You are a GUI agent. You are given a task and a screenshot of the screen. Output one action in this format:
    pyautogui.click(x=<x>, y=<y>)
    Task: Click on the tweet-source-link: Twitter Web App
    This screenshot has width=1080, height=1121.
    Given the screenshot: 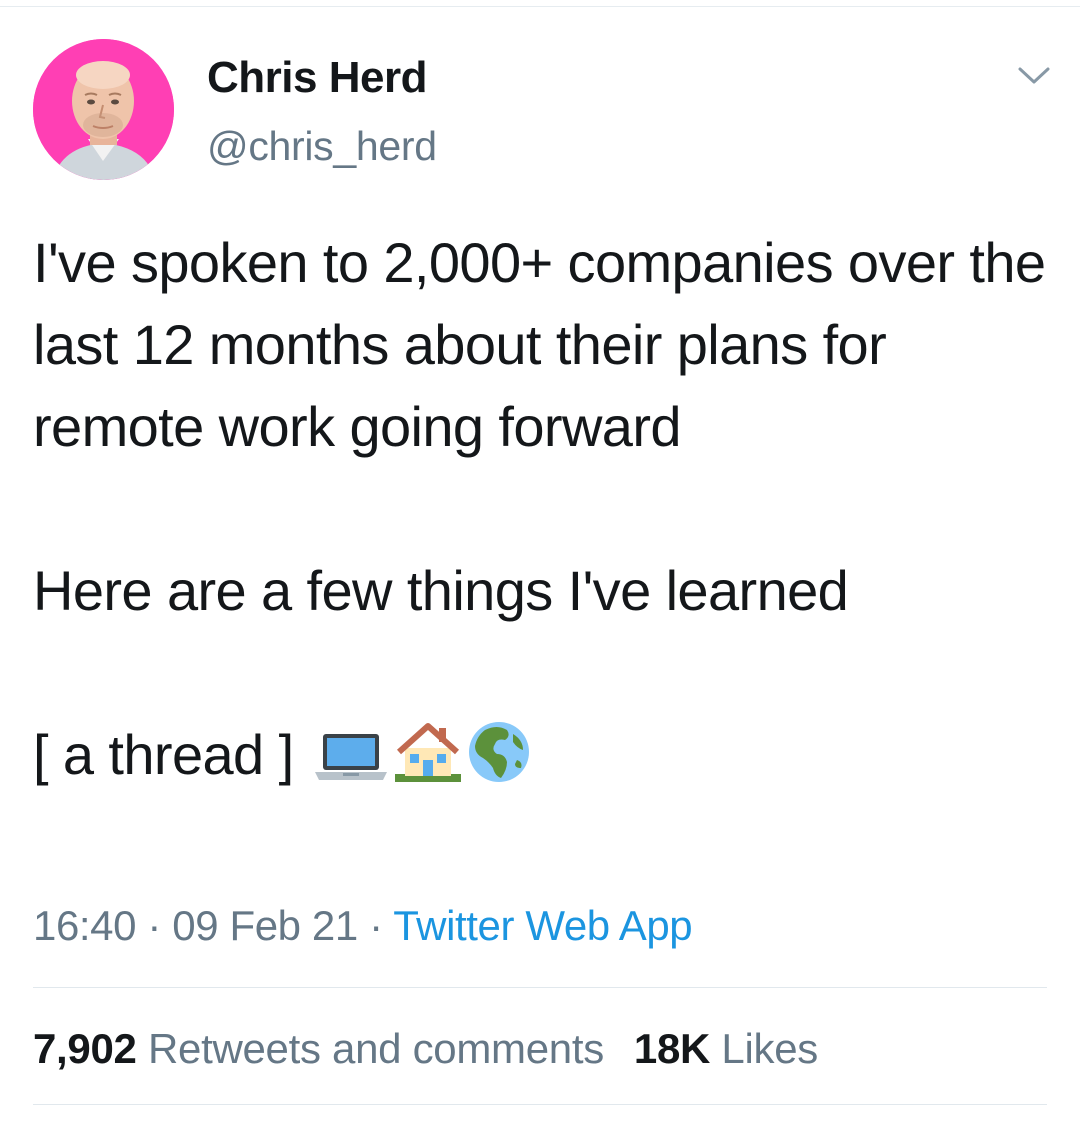 What is the action you would take?
    pyautogui.click(x=542, y=925)
    